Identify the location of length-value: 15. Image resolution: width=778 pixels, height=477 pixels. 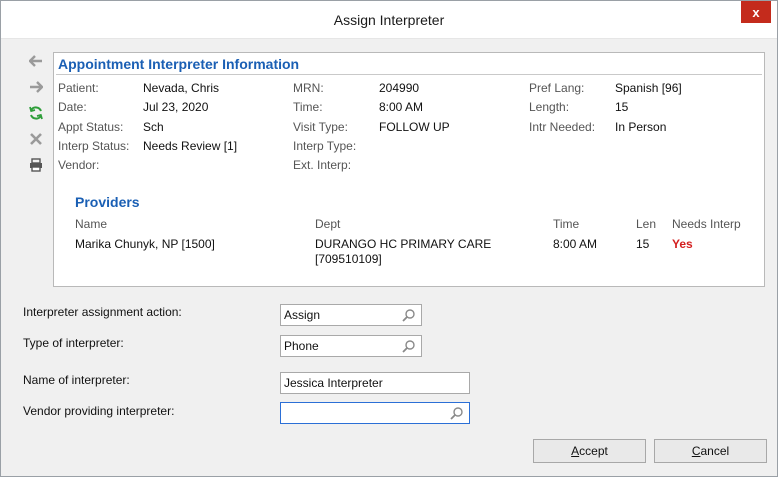
(622, 107).